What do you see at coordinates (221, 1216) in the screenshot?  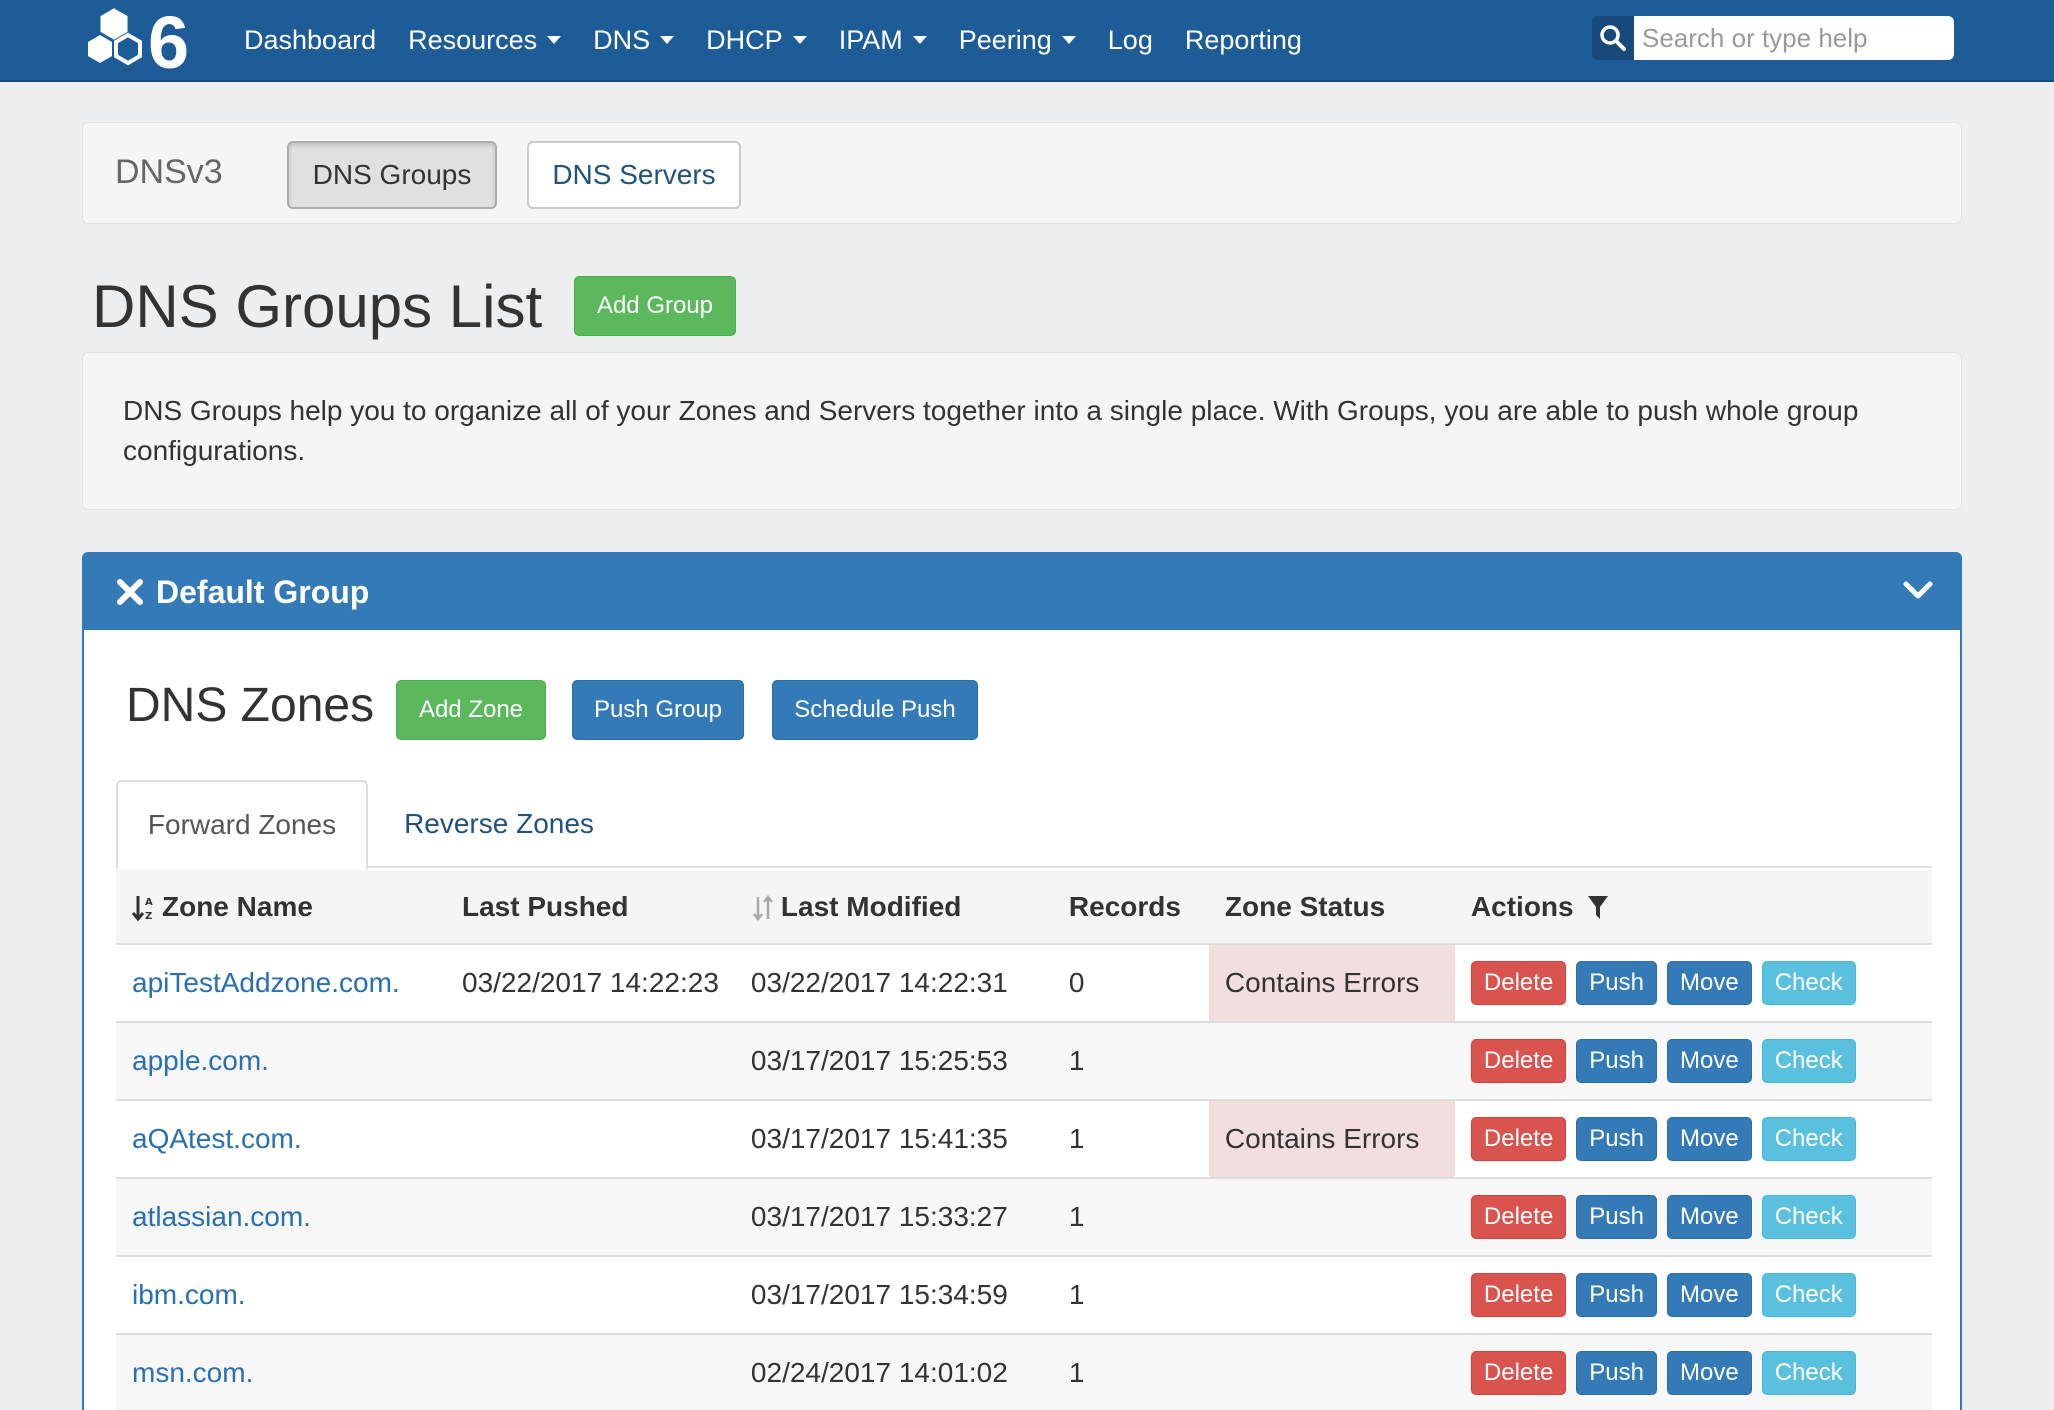 I see `zone-link: atlassian.com.` at bounding box center [221, 1216].